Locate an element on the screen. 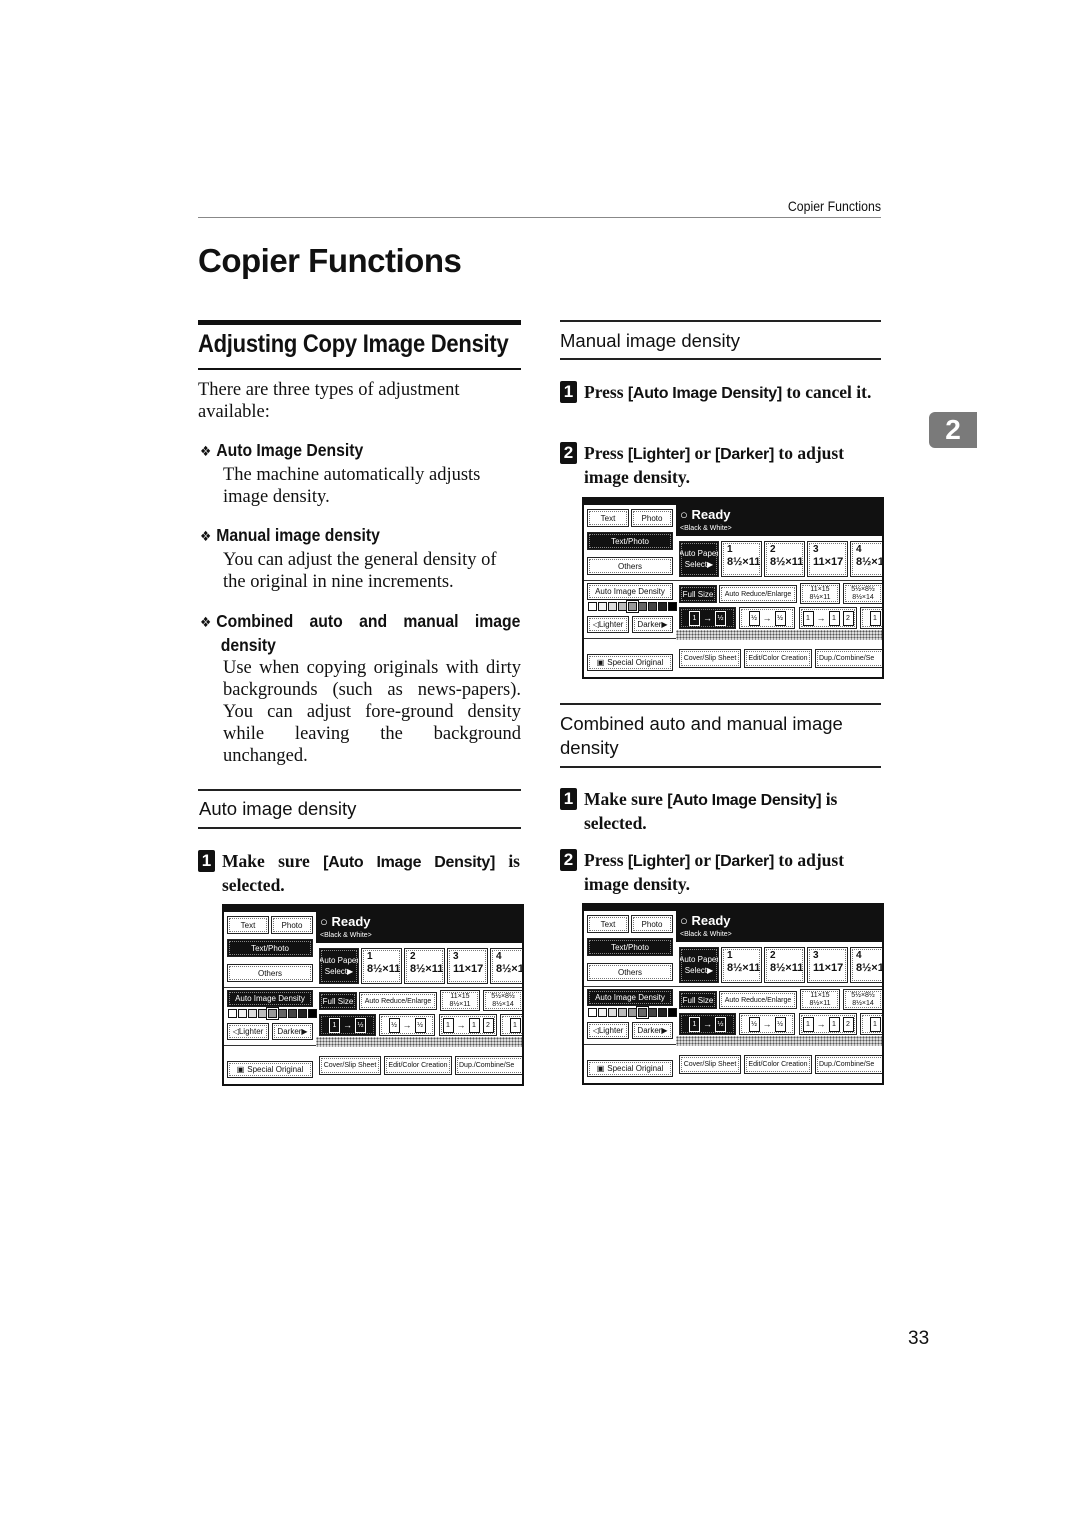 This screenshot has width=1080, height=1526. section-rule-bottom is located at coordinates (359, 369).